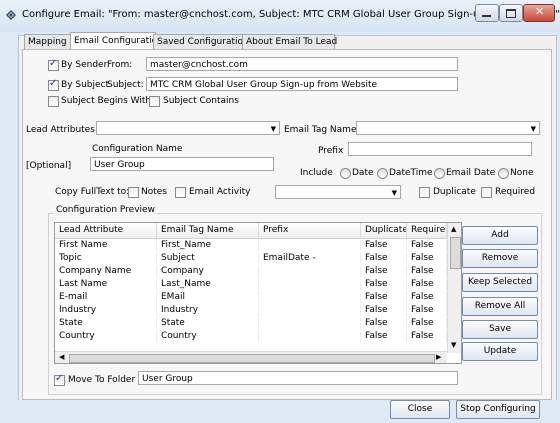 The height and width of the screenshot is (423, 560). I want to click on update-button: Update, so click(500, 351).